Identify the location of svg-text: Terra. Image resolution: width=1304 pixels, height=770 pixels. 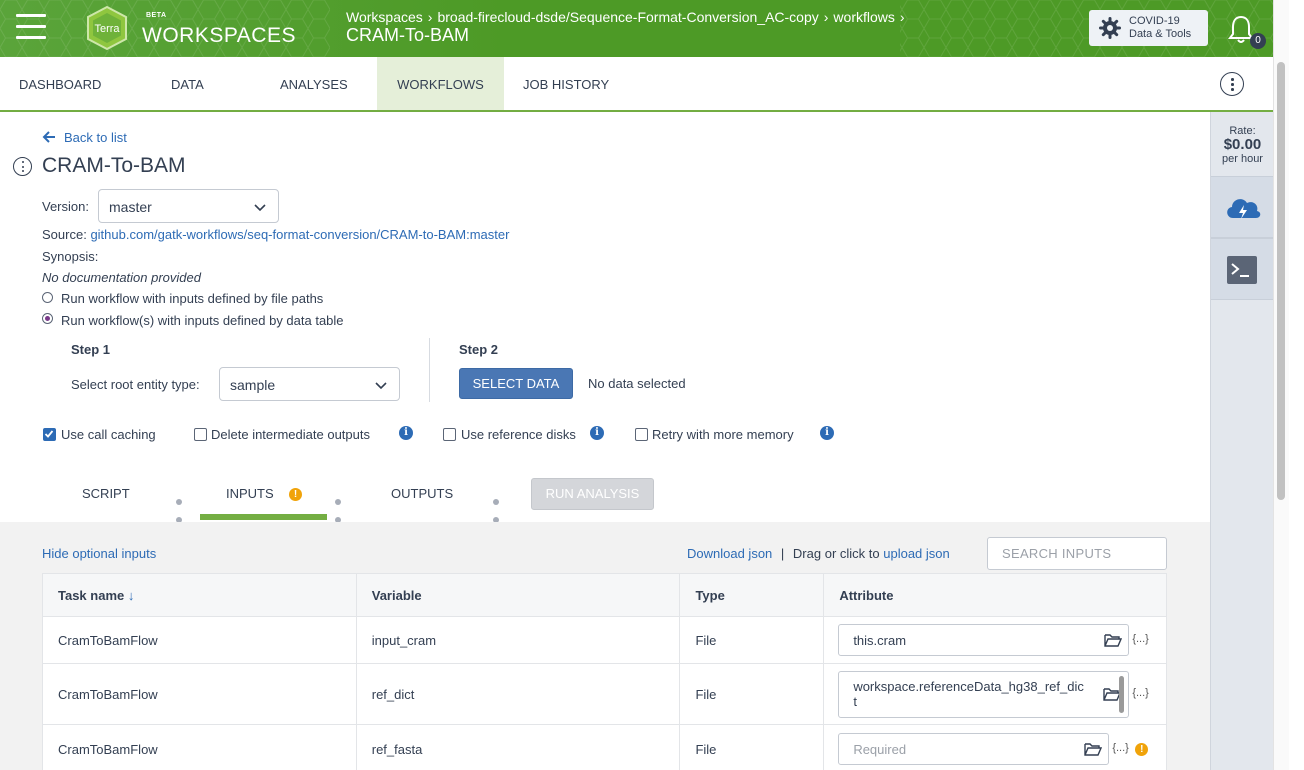
(107, 29).